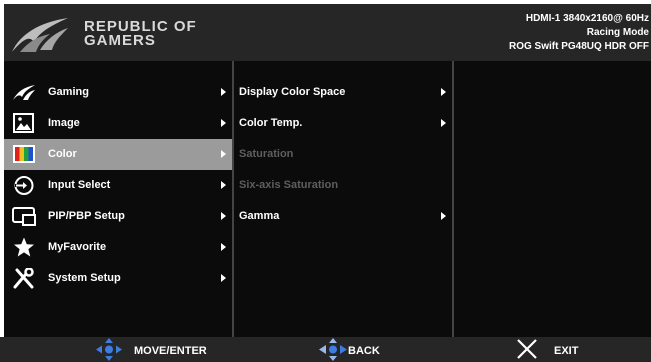 The image size is (651, 362). I want to click on menu-item-label: Input Select, so click(79, 185).